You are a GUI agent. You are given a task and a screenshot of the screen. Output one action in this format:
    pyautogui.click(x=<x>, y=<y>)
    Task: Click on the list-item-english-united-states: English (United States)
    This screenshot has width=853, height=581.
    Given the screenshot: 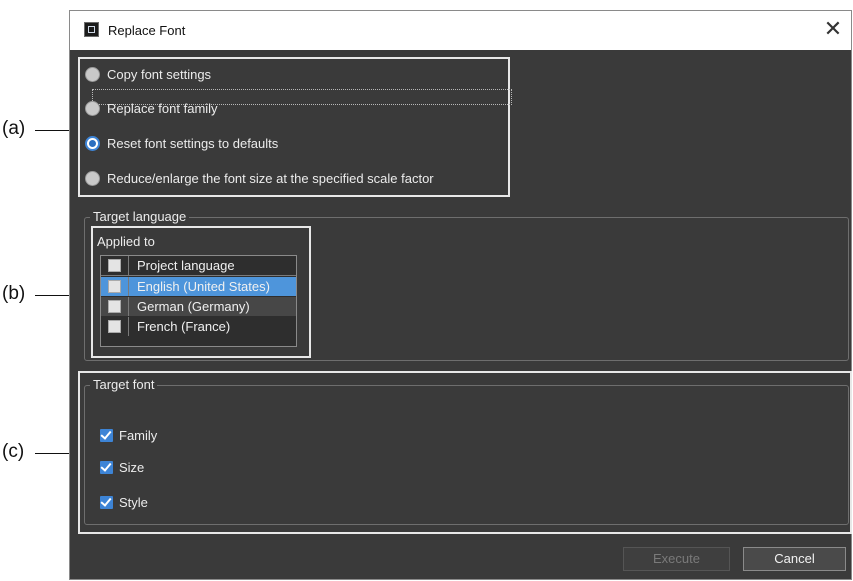 What is the action you would take?
    pyautogui.click(x=198, y=286)
    